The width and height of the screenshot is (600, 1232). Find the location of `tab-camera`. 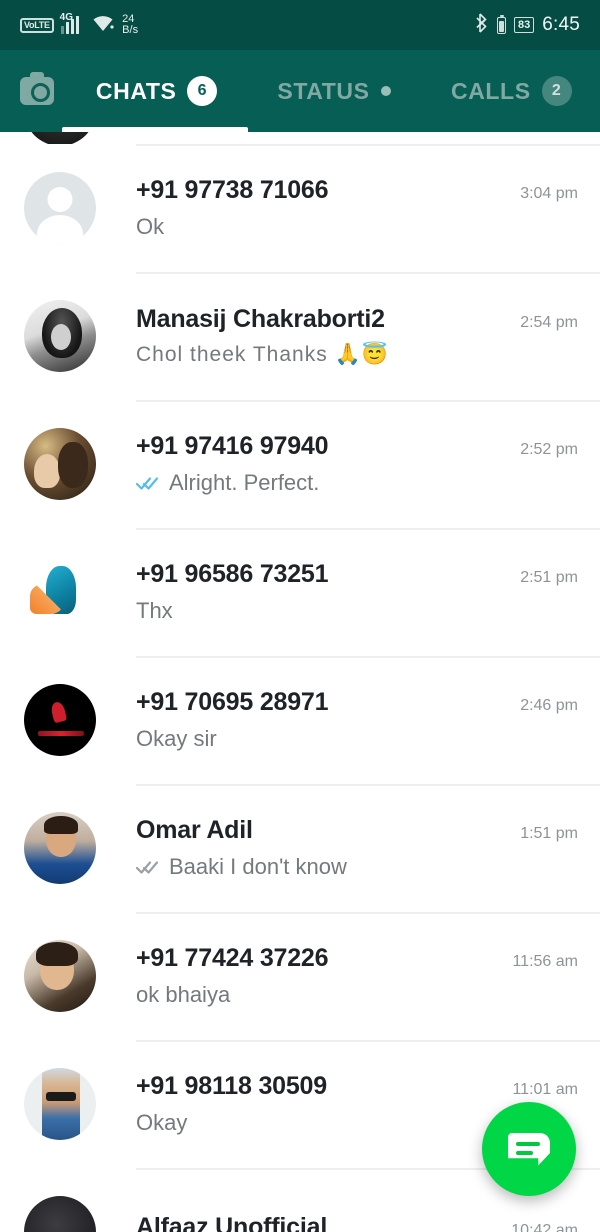

tab-camera is located at coordinates (37, 88).